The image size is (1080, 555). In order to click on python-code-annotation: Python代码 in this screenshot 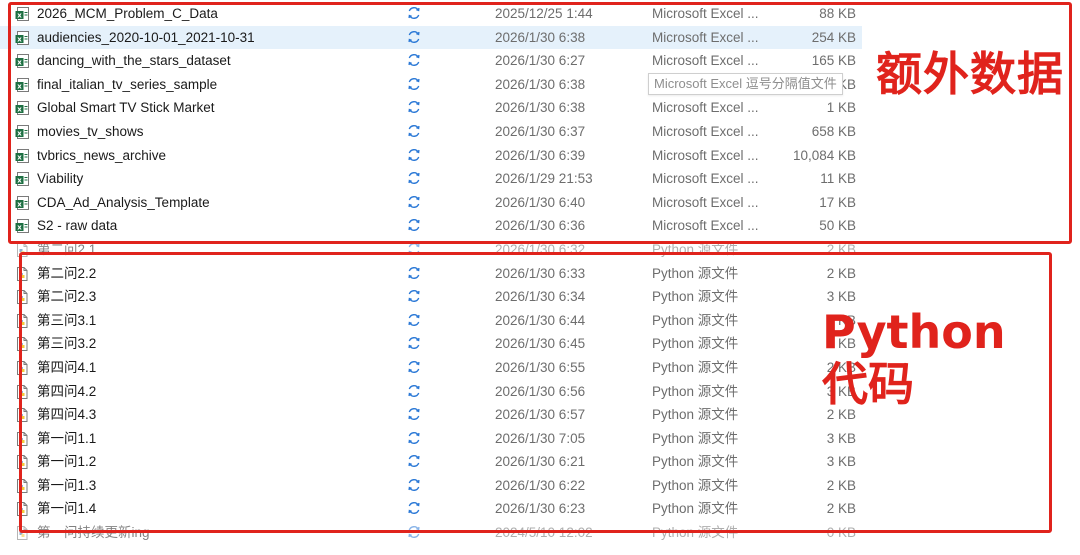, I will do `click(914, 358)`.